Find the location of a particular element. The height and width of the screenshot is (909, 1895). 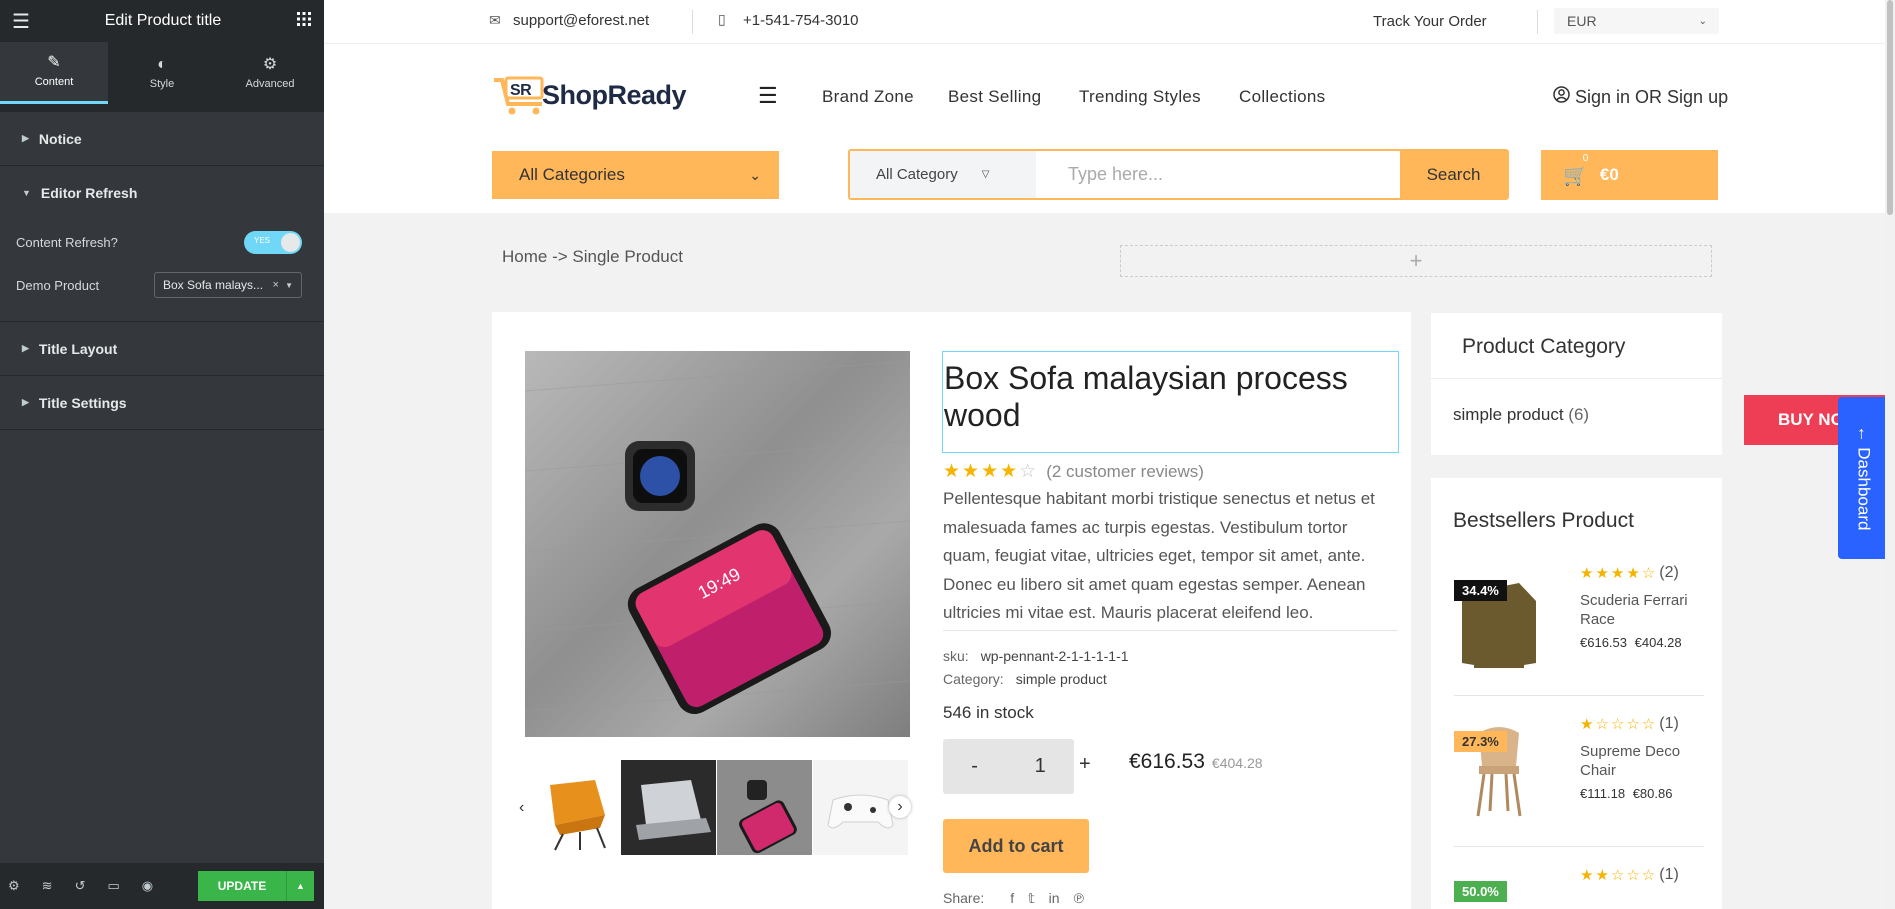

category-count: (6) is located at coordinates (1579, 414).